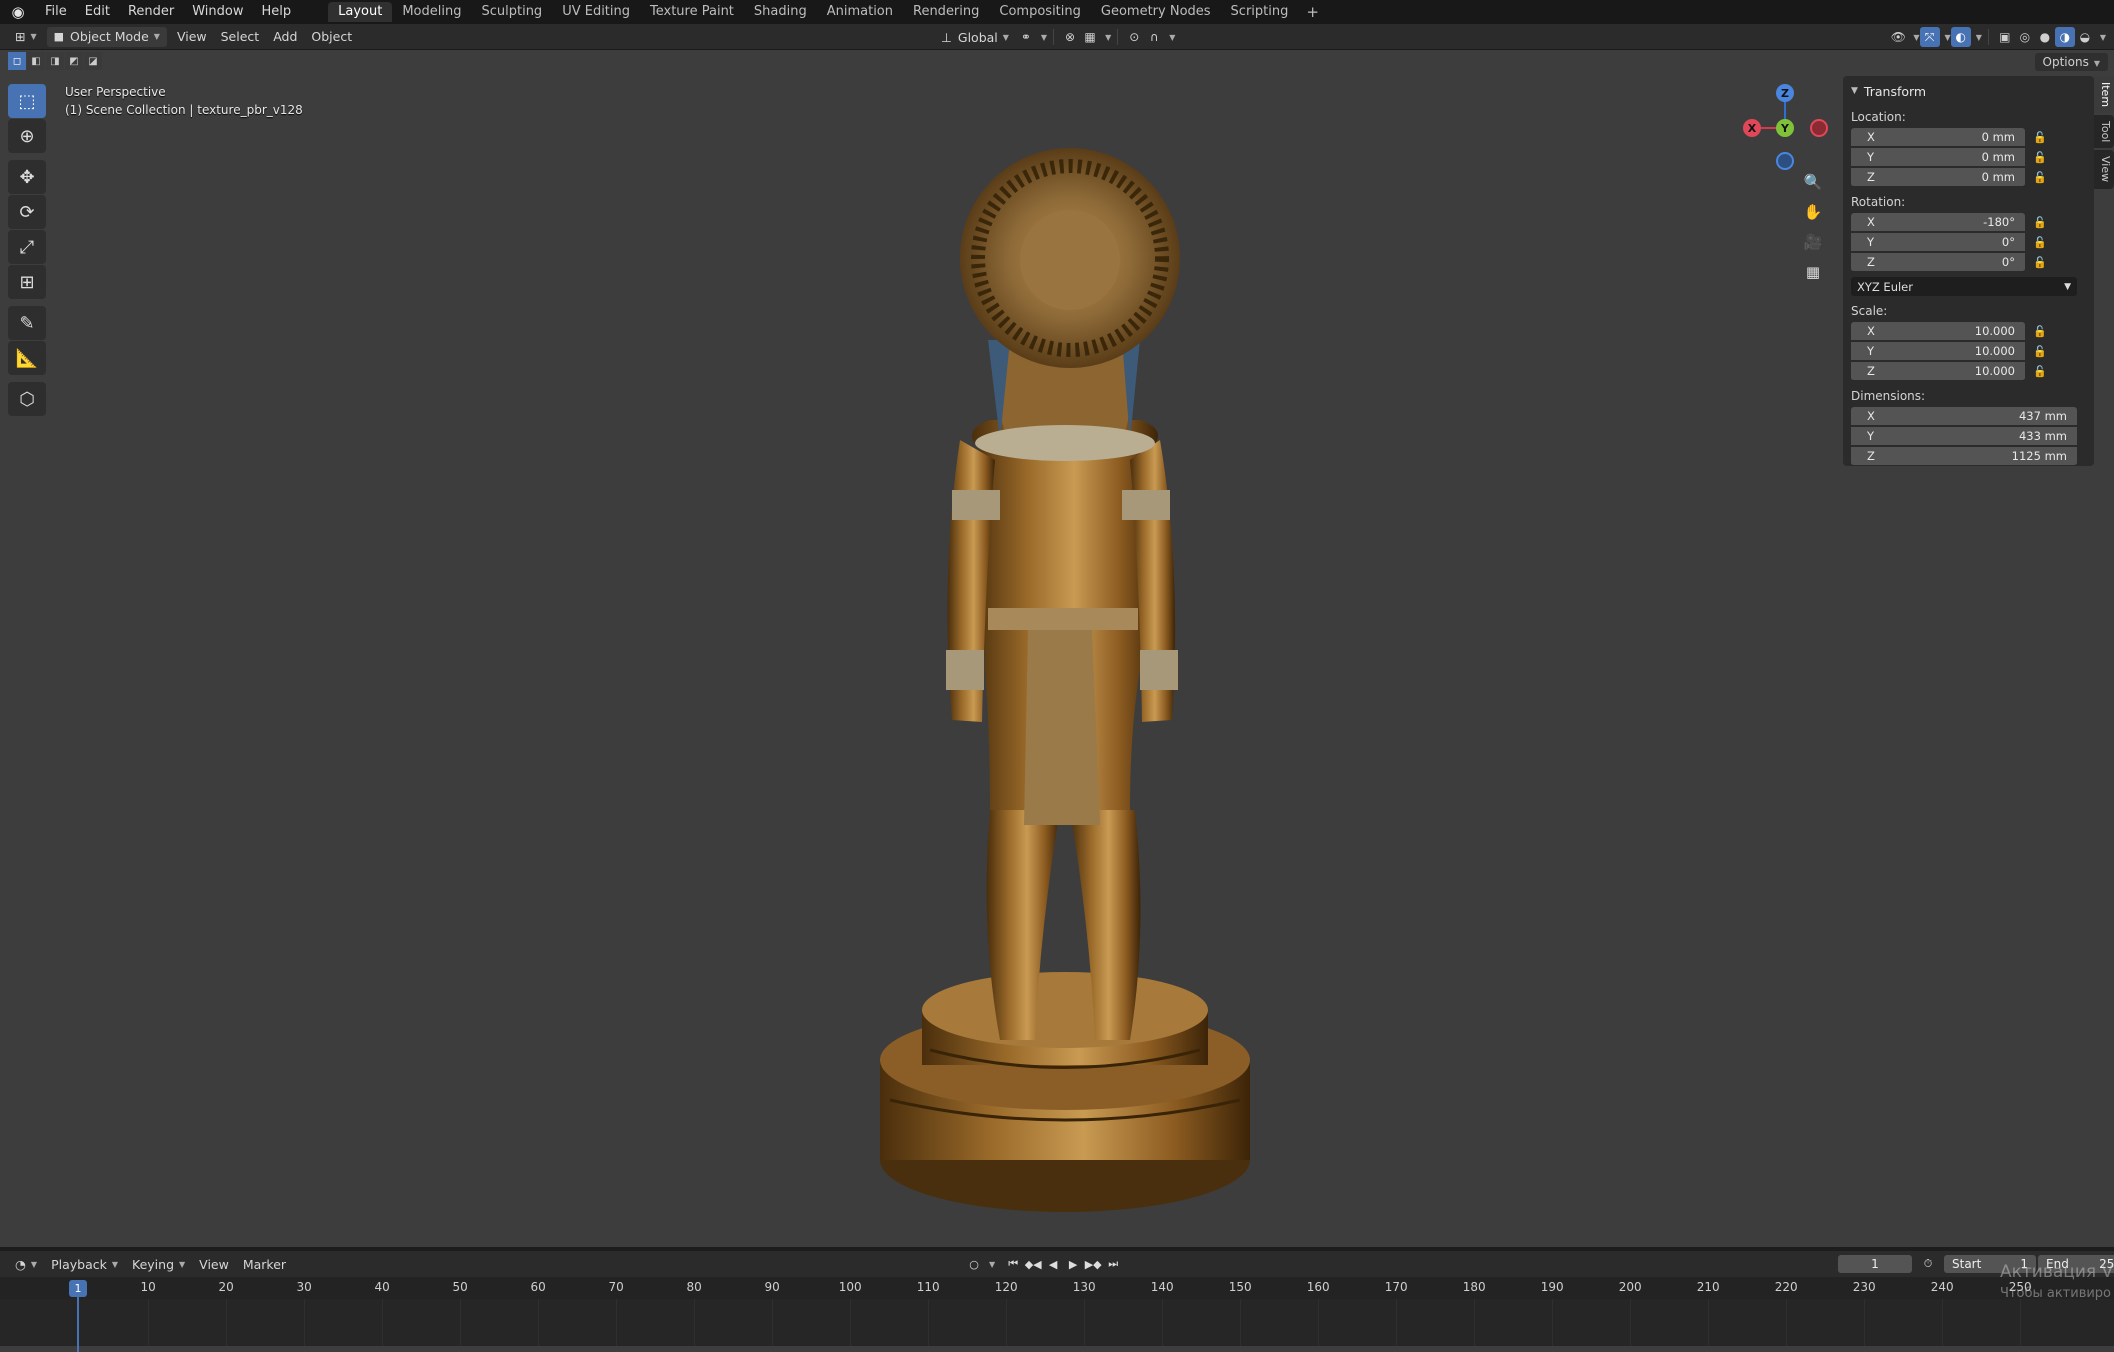 Image resolution: width=2114 pixels, height=1352 pixels. I want to click on location-x-field: X 0 mm, so click(1938, 137).